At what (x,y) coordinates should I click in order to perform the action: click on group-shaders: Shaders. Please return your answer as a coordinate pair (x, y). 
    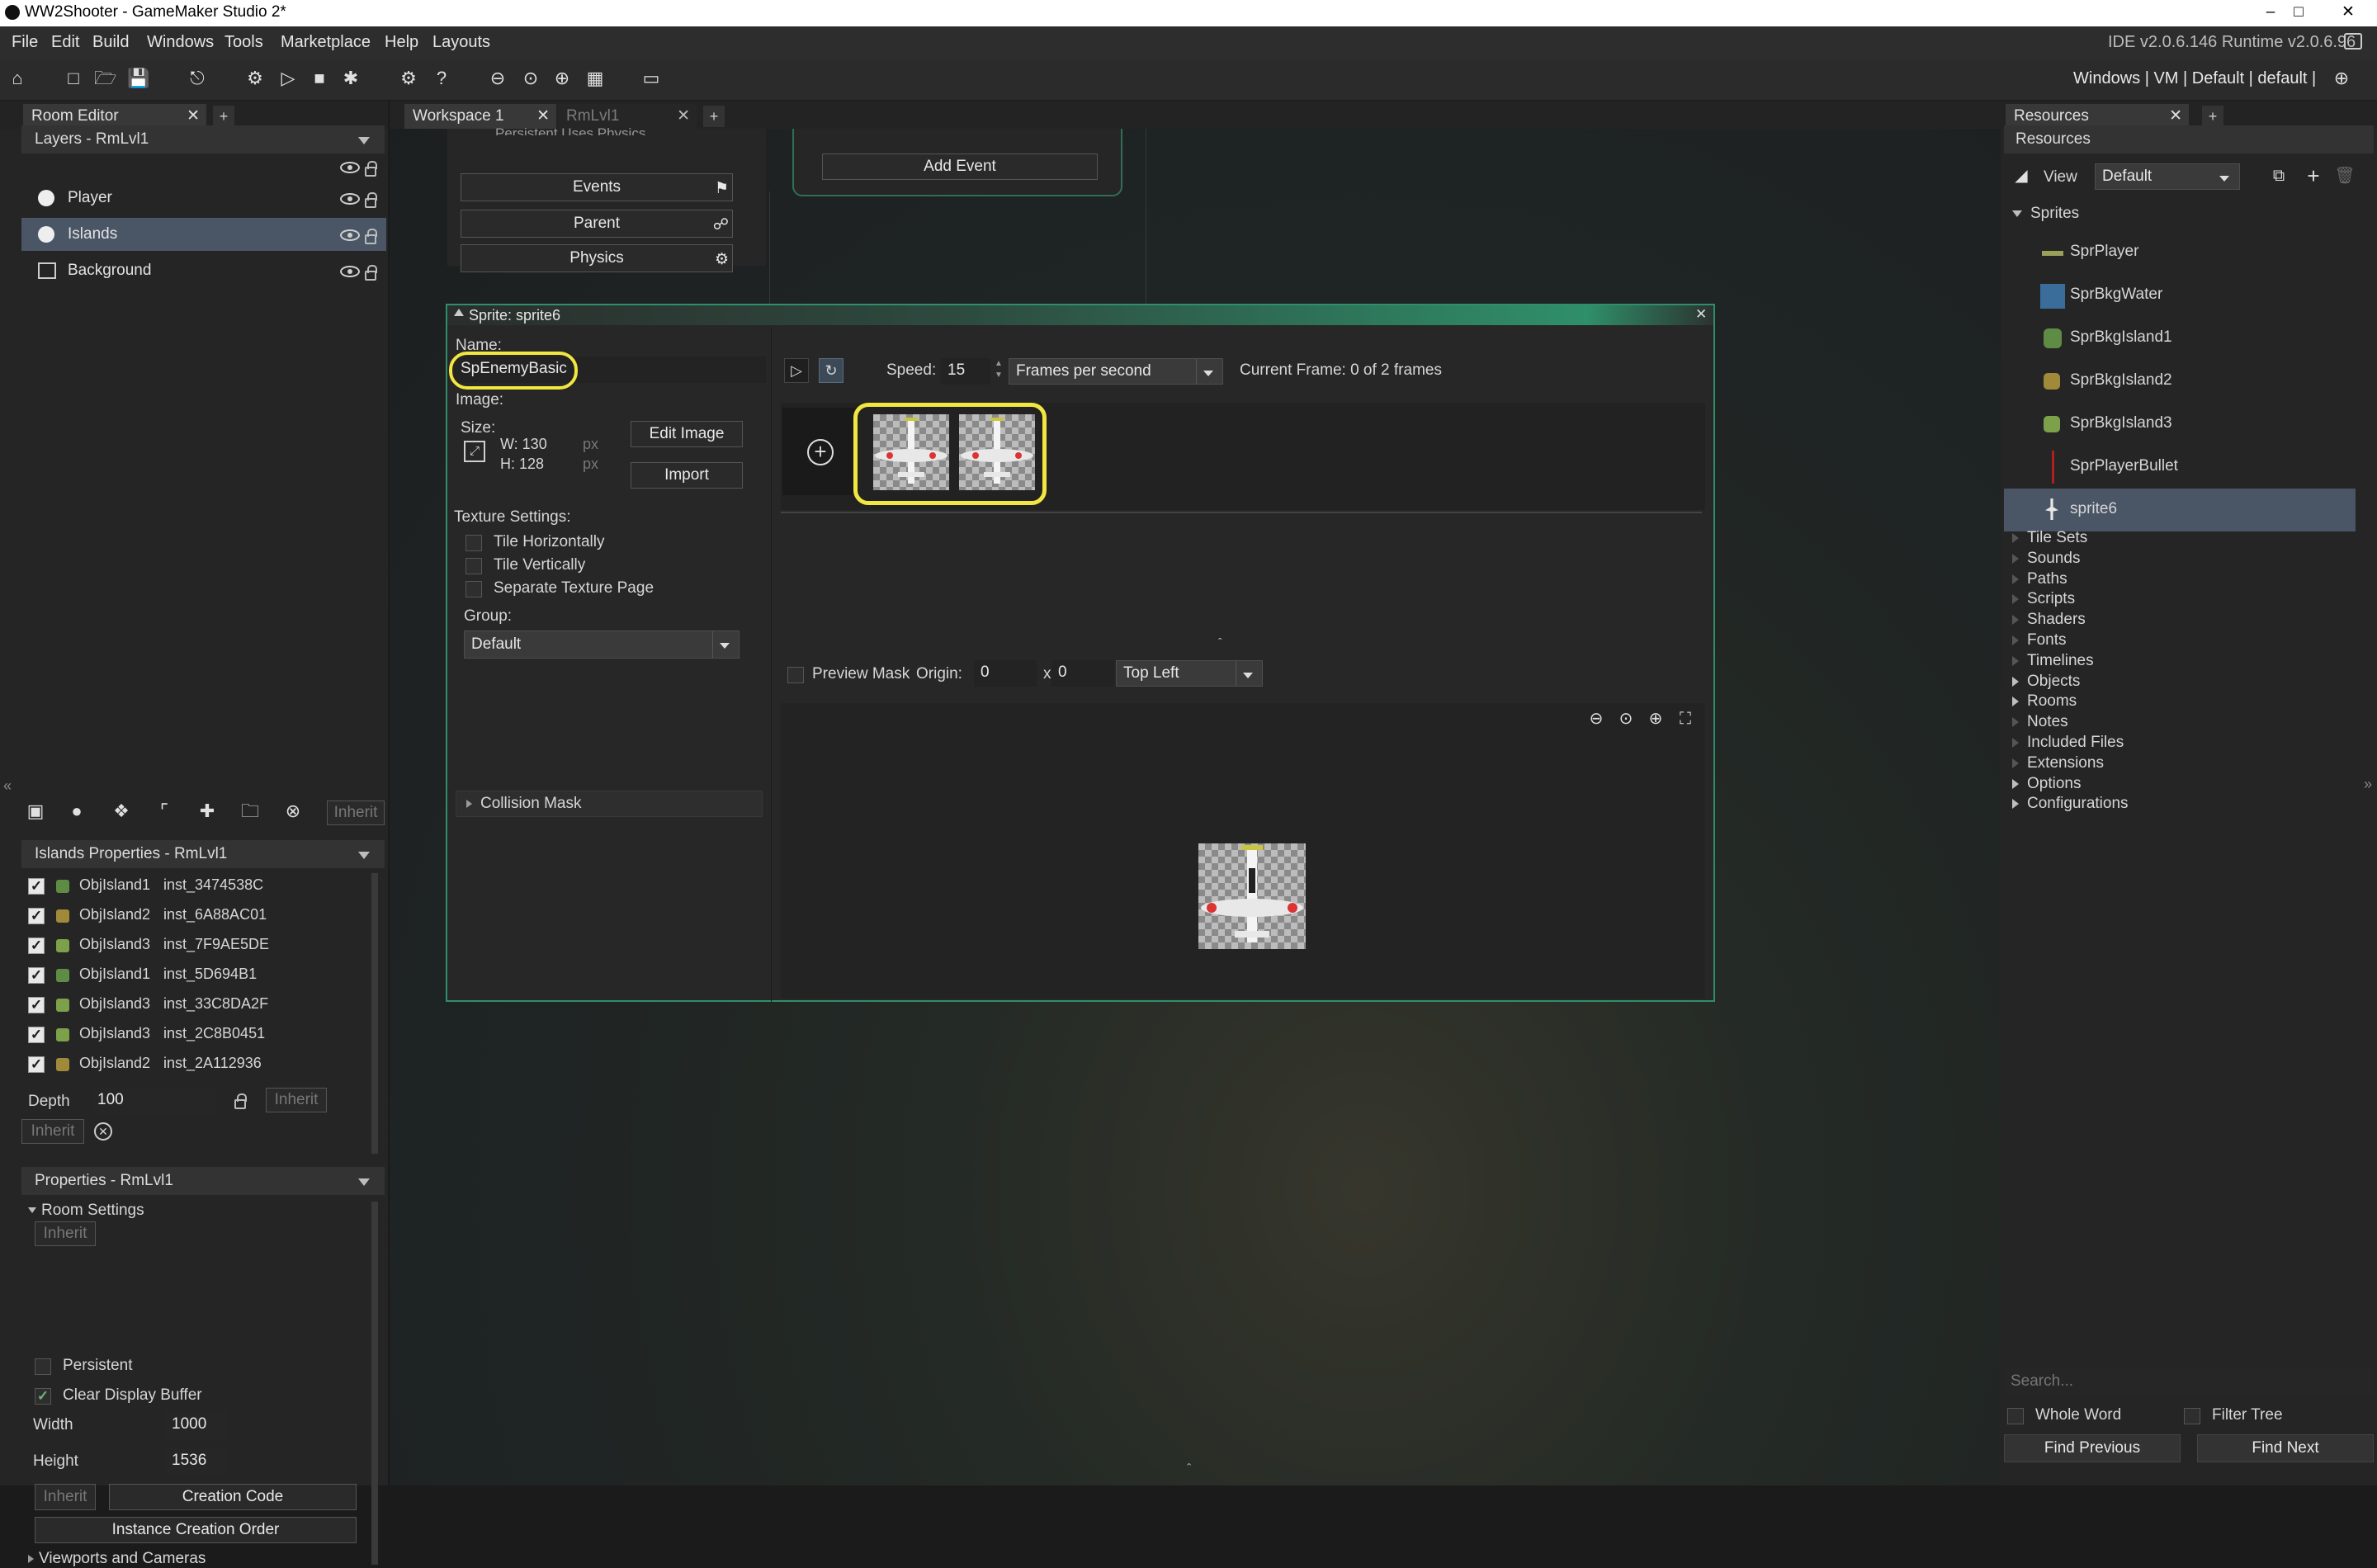
    Looking at the image, I should click on (2185, 620).